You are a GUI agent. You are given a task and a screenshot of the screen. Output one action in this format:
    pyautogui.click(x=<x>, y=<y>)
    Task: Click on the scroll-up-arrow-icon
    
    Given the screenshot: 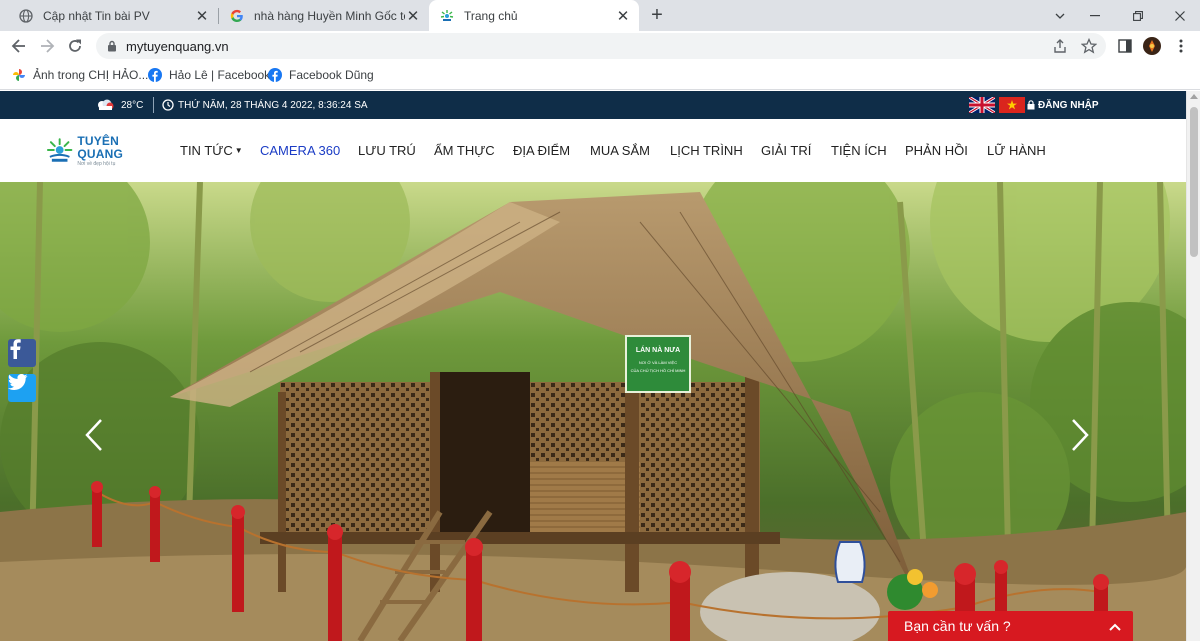 What is the action you would take?
    pyautogui.click(x=1194, y=96)
    